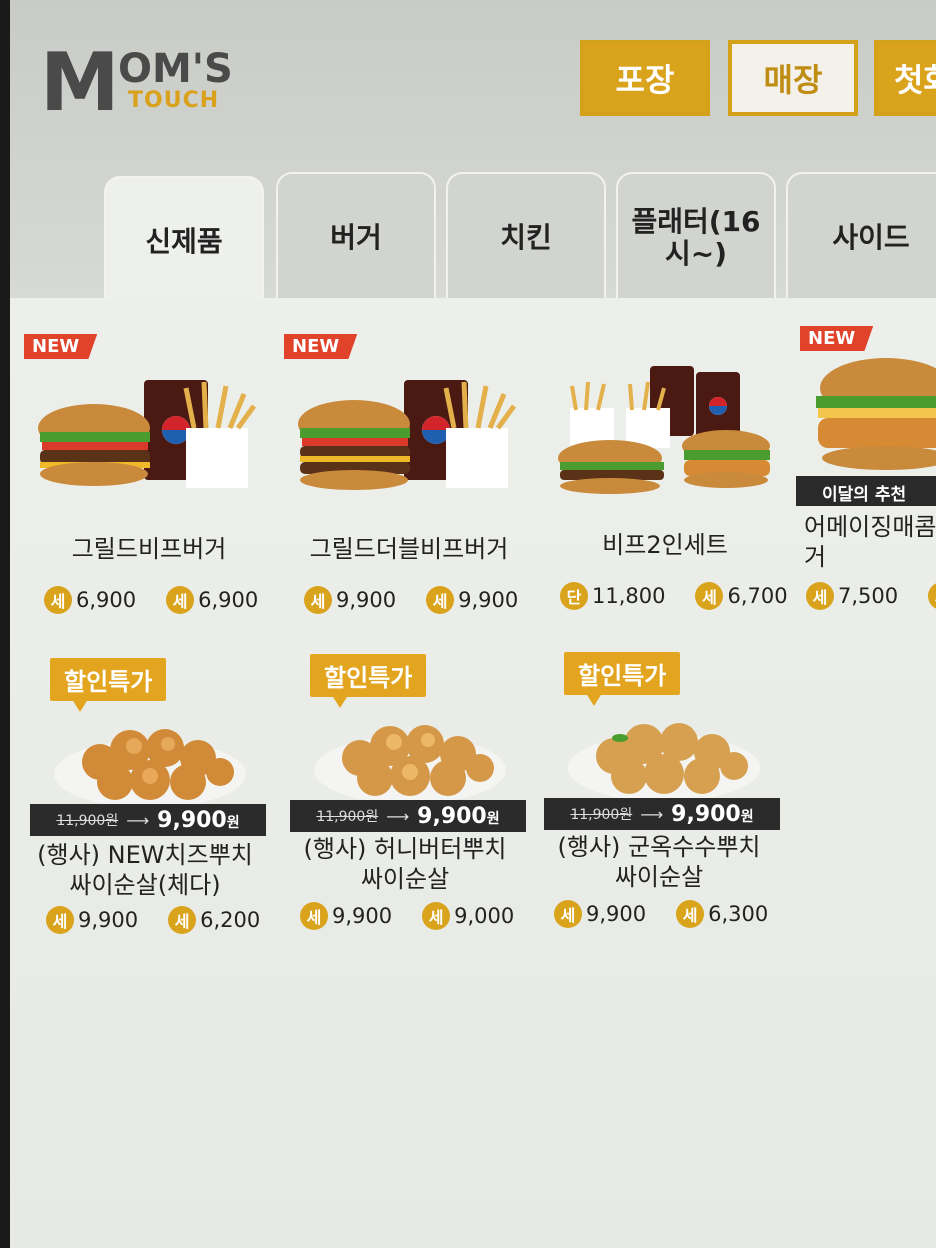 The height and width of the screenshot is (1248, 936). I want to click on price-item: 세 9,000, so click(468, 916).